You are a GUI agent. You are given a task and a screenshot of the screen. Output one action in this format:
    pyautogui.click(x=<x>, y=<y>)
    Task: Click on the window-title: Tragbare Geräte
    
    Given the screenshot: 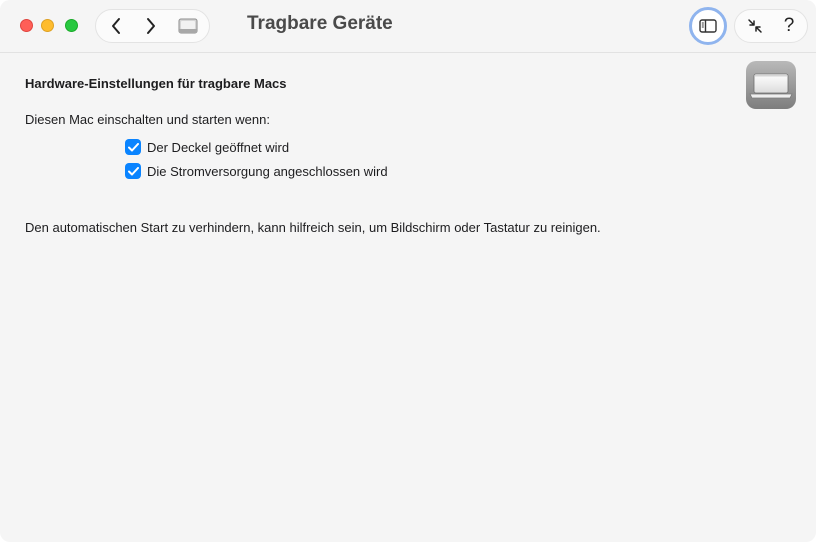 What is the action you would take?
    pyautogui.click(x=320, y=23)
    